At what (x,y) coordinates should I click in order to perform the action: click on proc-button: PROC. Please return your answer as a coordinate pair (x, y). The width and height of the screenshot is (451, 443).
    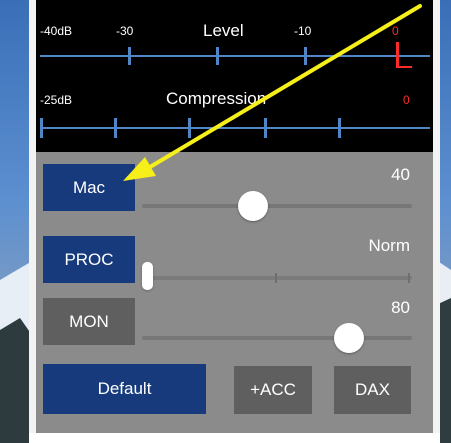
    Looking at the image, I should click on (89, 259).